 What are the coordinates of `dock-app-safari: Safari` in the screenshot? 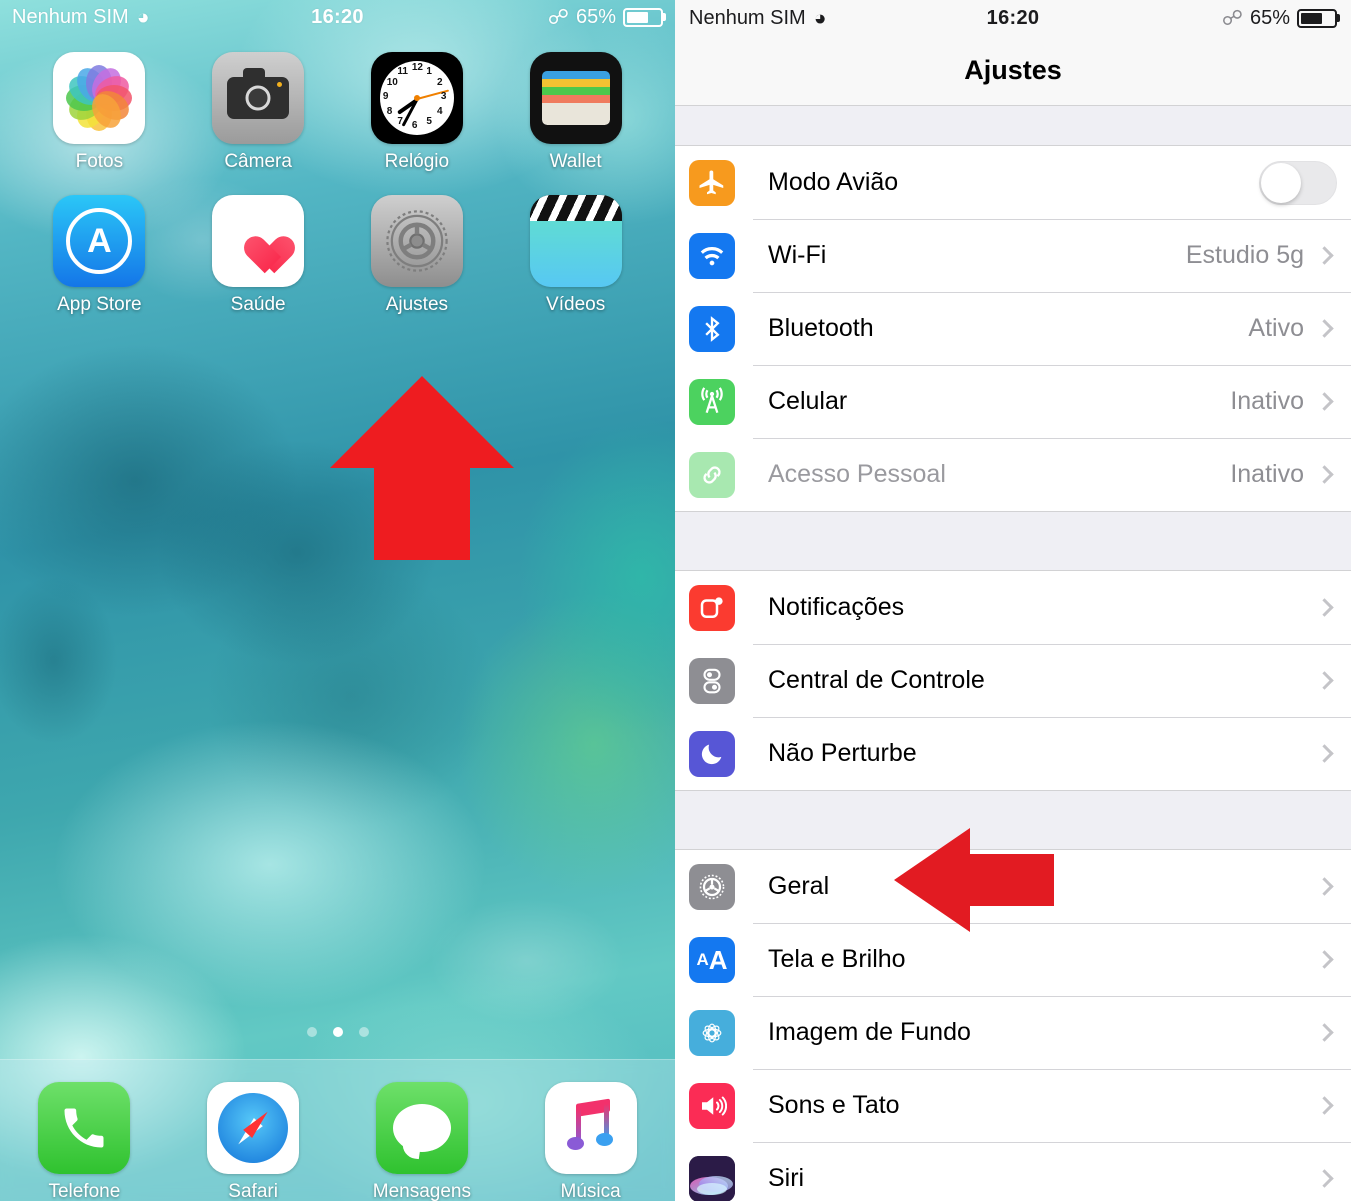 It's located at (253, 1141).